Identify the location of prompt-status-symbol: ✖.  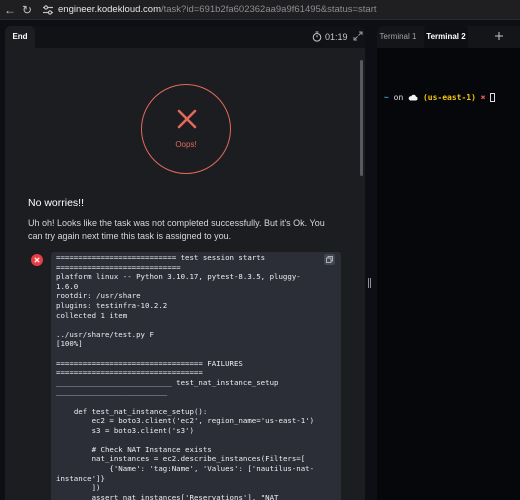
(483, 97).